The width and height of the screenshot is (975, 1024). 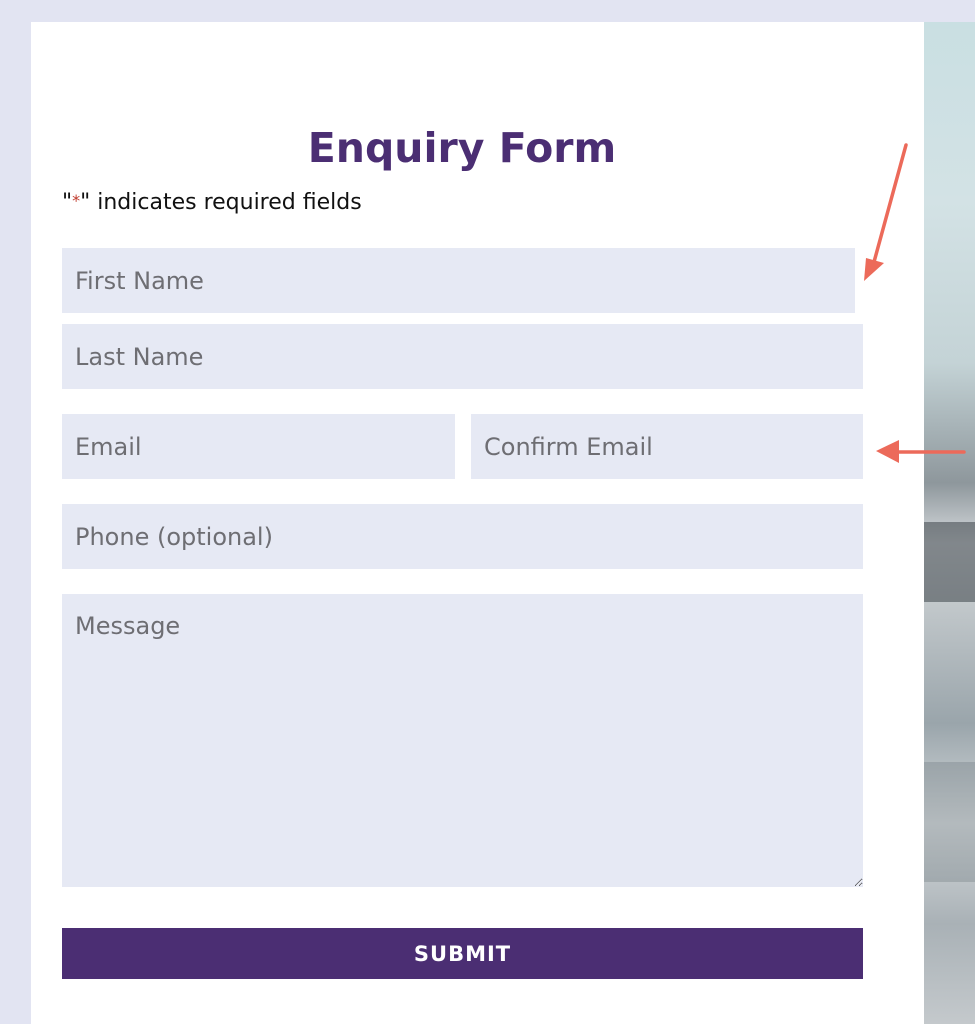 I want to click on last-name-input, so click(x=462, y=356).